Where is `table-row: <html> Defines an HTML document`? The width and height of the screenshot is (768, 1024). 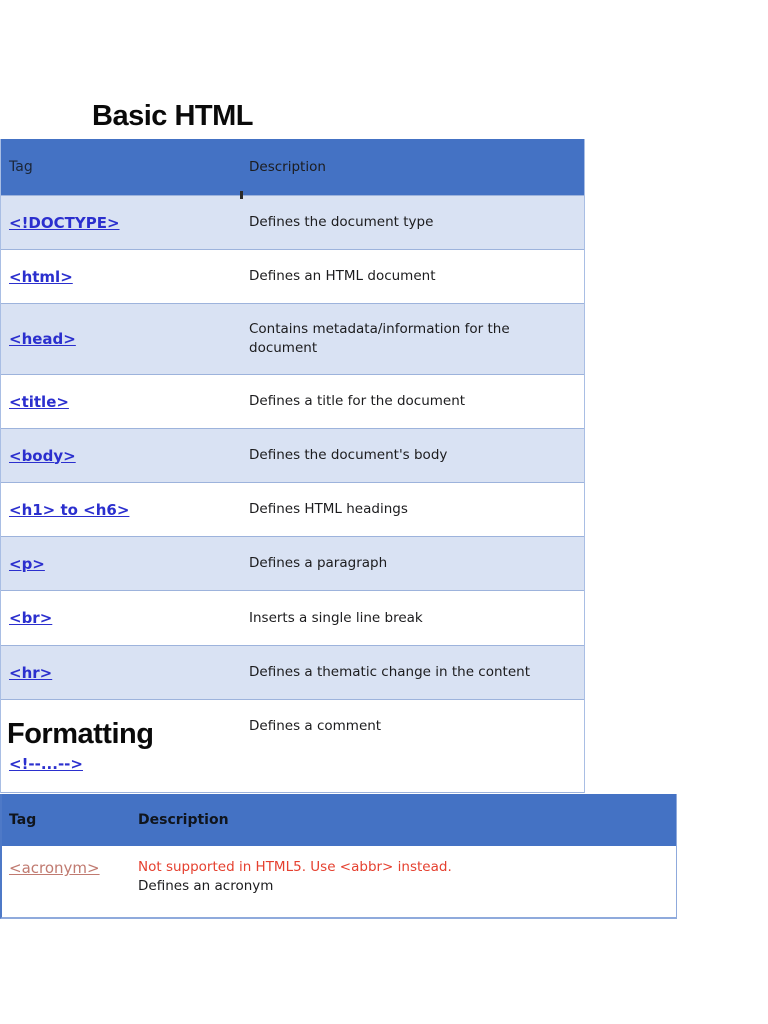
table-row: <html> Defines an HTML document is located at coordinates (292, 277).